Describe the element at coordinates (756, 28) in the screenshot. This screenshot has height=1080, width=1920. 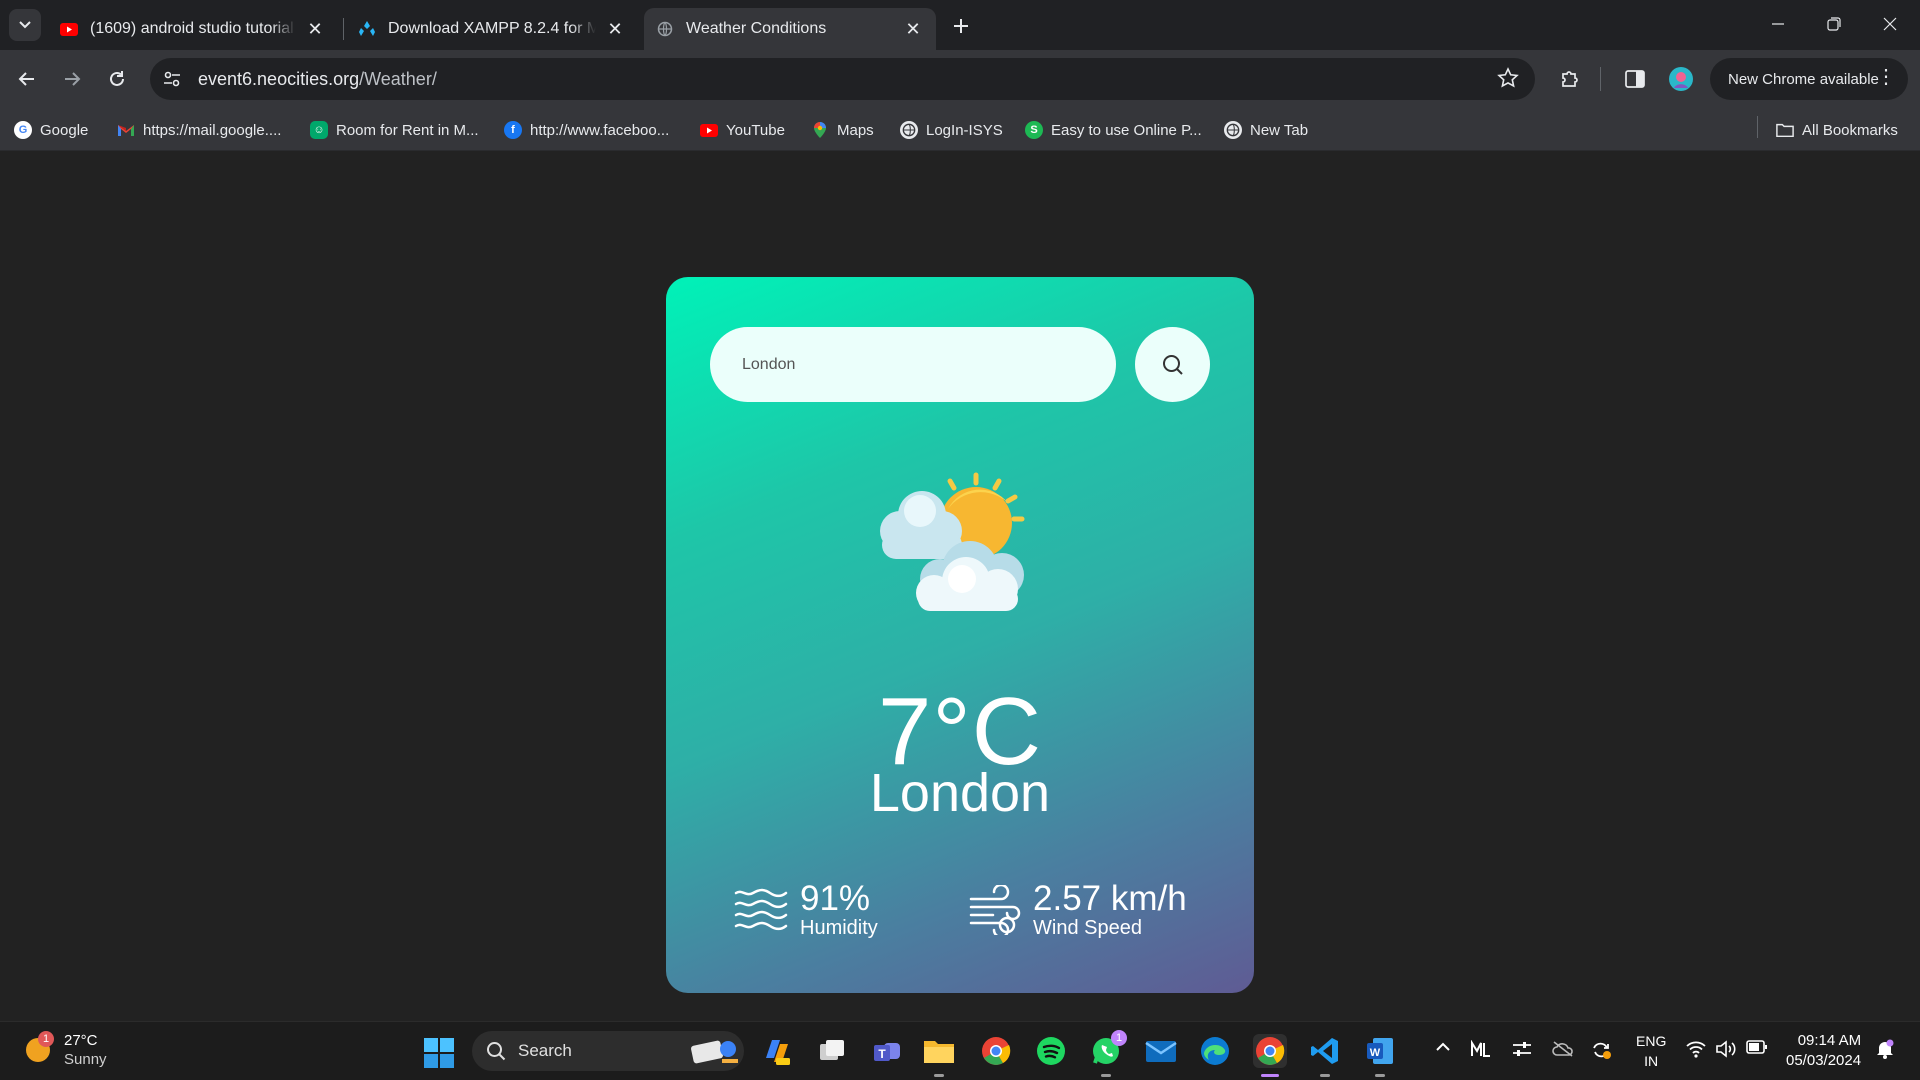
I see `tab-title: Weather Conditions` at that location.